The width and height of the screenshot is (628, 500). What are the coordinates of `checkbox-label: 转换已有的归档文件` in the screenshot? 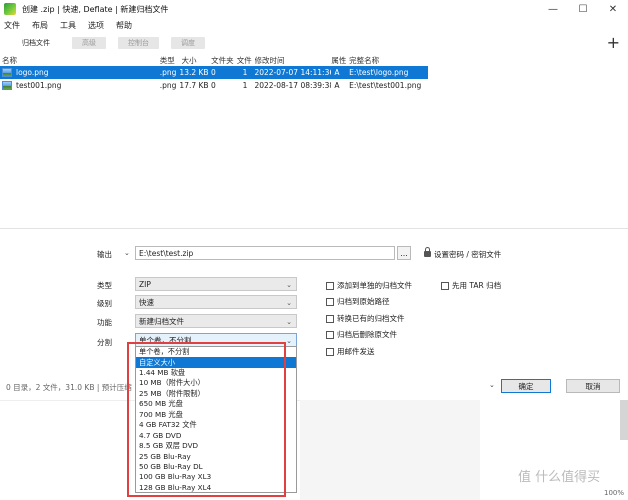 It's located at (371, 318).